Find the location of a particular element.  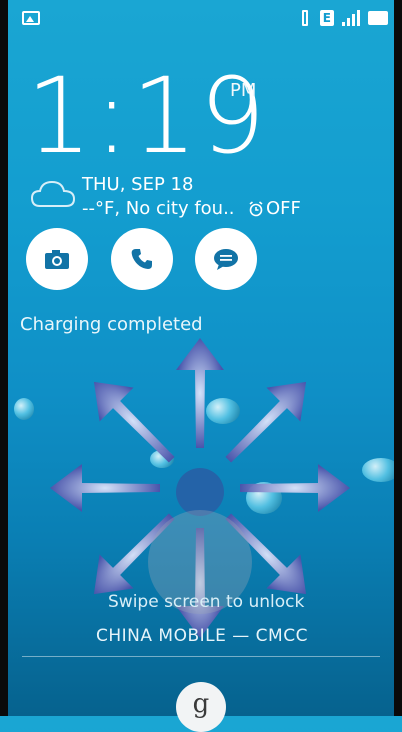

unlock-arrow-left is located at coordinates (105, 488).